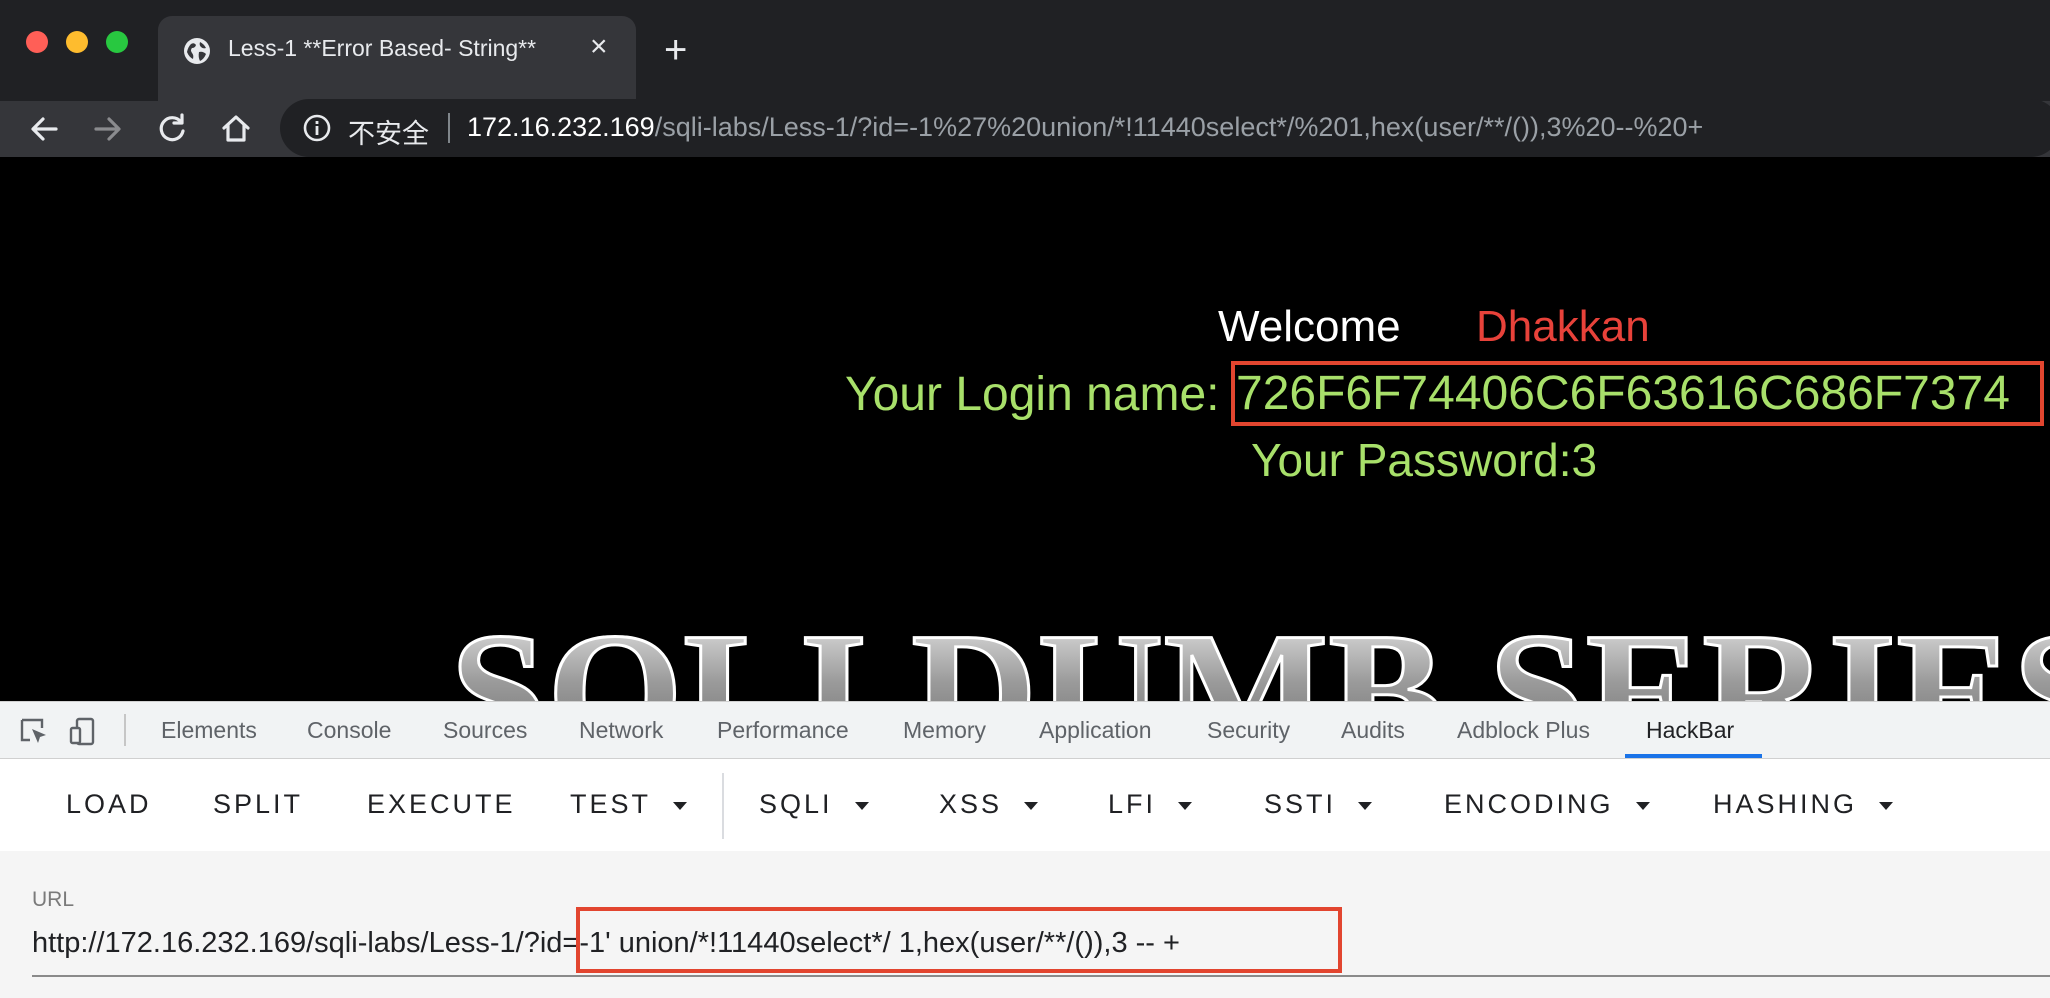 The width and height of the screenshot is (2050, 998). I want to click on login-value-highlight-box, so click(1637, 393).